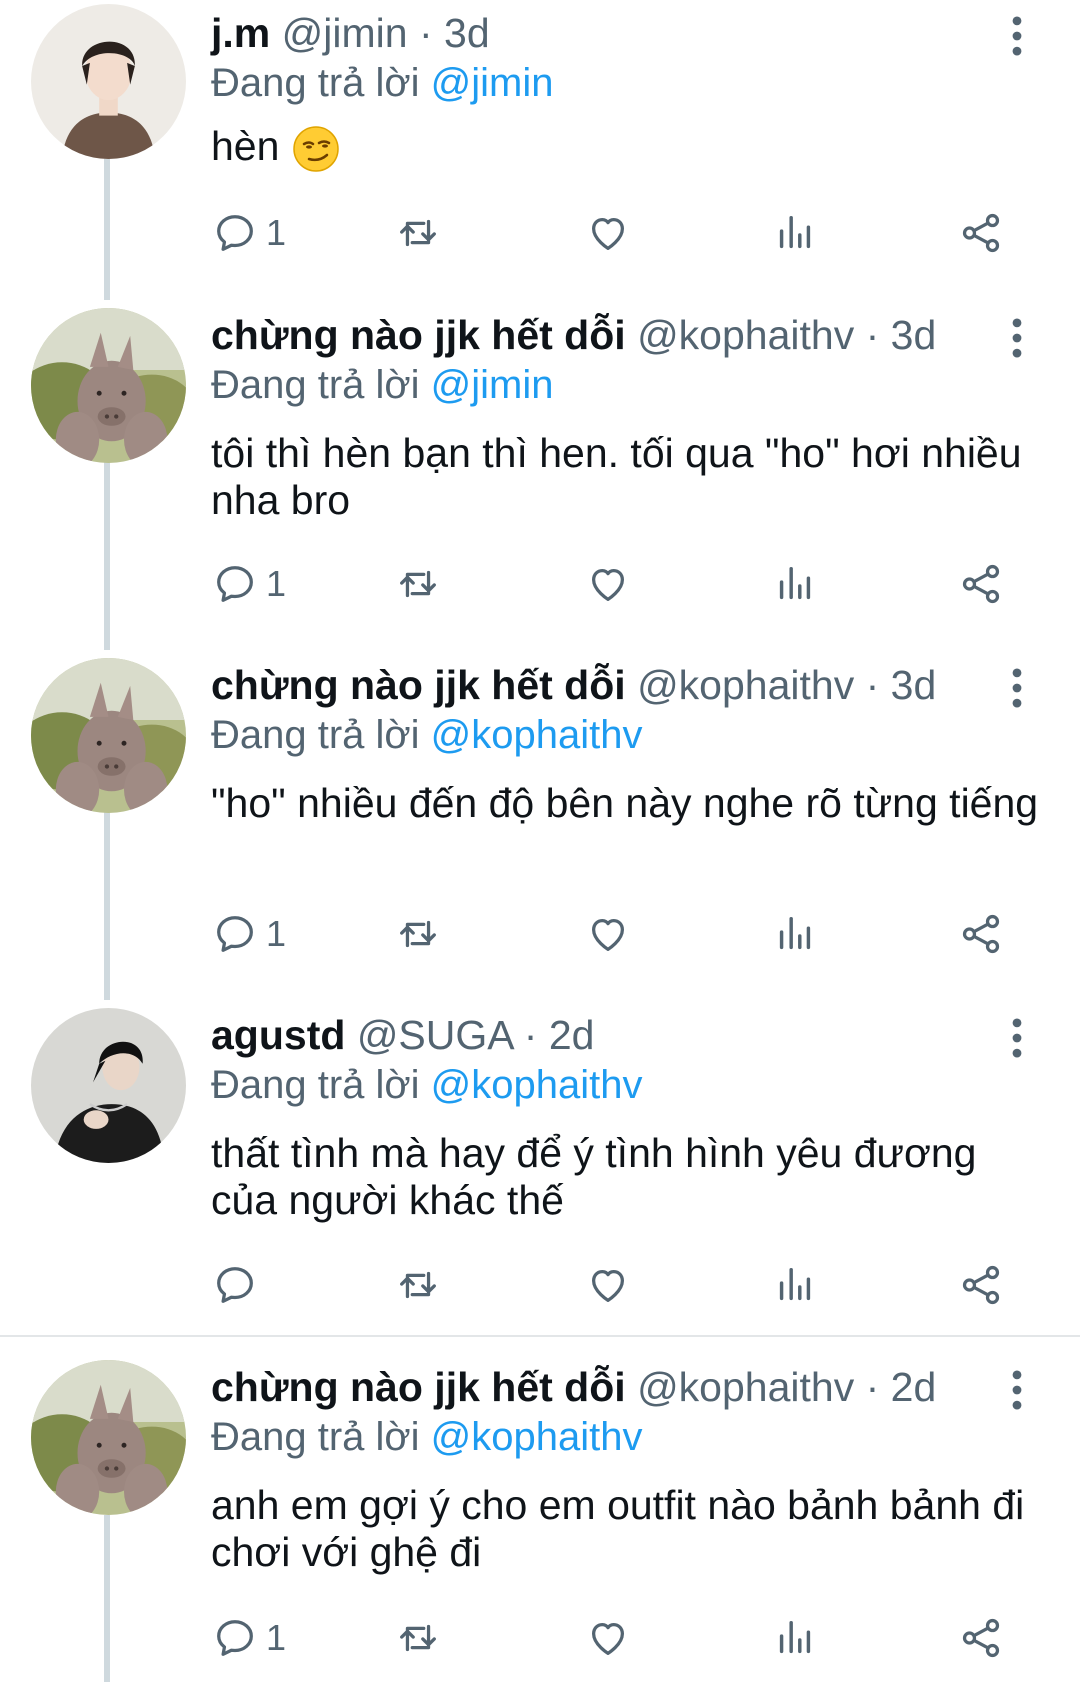  I want to click on tweet-actions, so click(540, 1285).